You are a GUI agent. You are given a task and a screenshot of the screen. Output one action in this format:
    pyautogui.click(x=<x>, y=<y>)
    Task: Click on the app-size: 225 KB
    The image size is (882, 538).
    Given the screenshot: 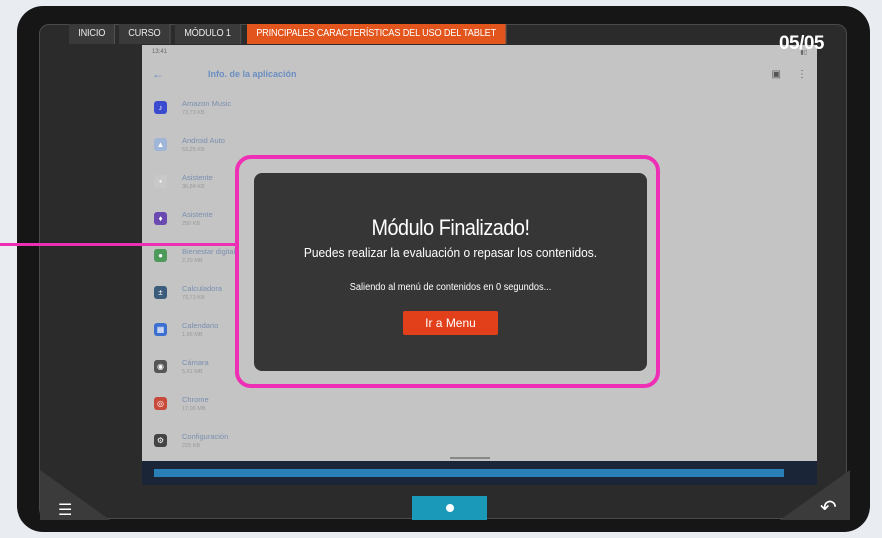 What is the action you would take?
    pyautogui.click(x=191, y=446)
    